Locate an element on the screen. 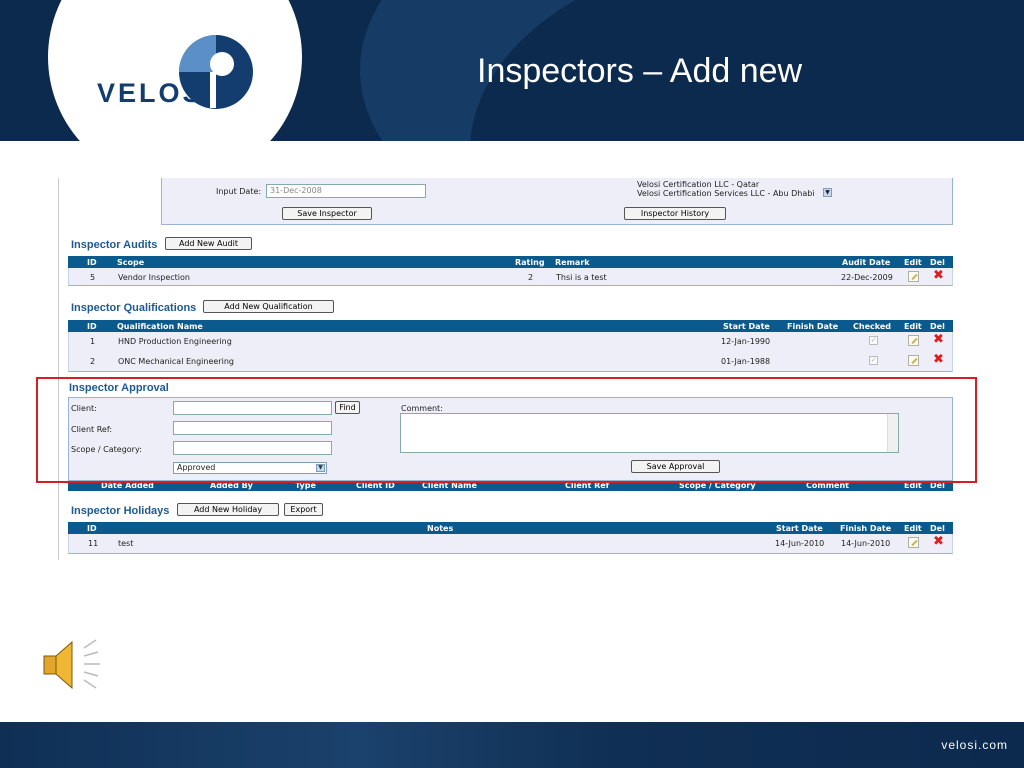 The image size is (1024, 768). table-row: 11 test 14-Jun-2010 14-Jun-2010 ✖ is located at coordinates (510, 544).